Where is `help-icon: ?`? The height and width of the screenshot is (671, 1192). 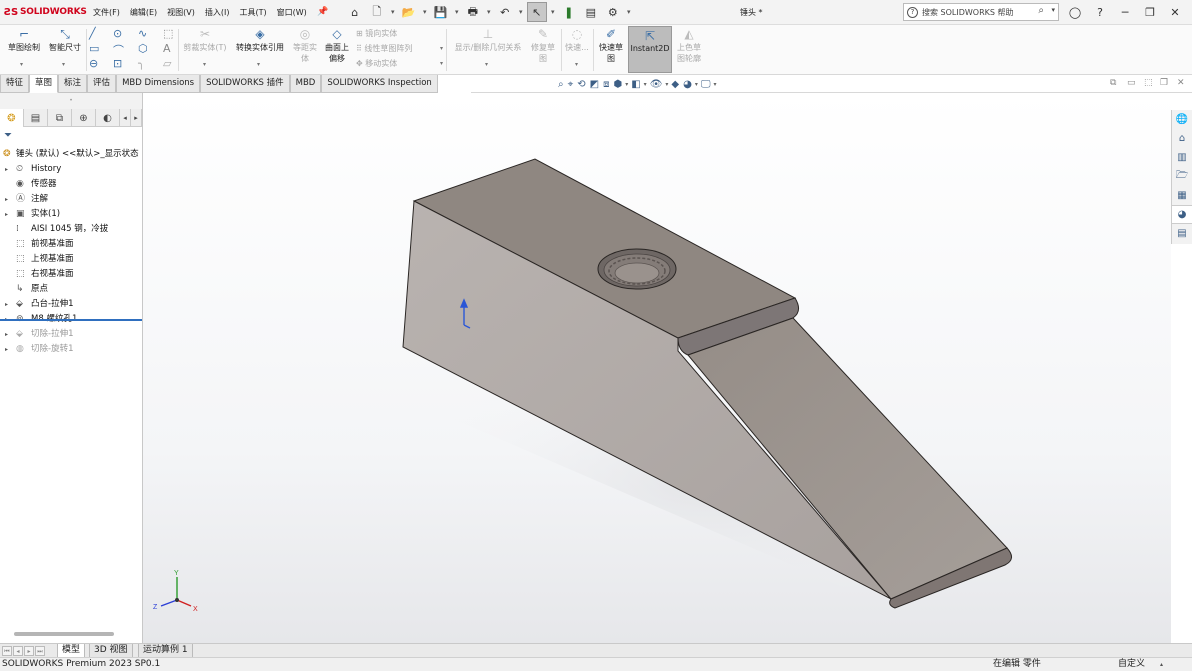 help-icon: ? is located at coordinates (1100, 12).